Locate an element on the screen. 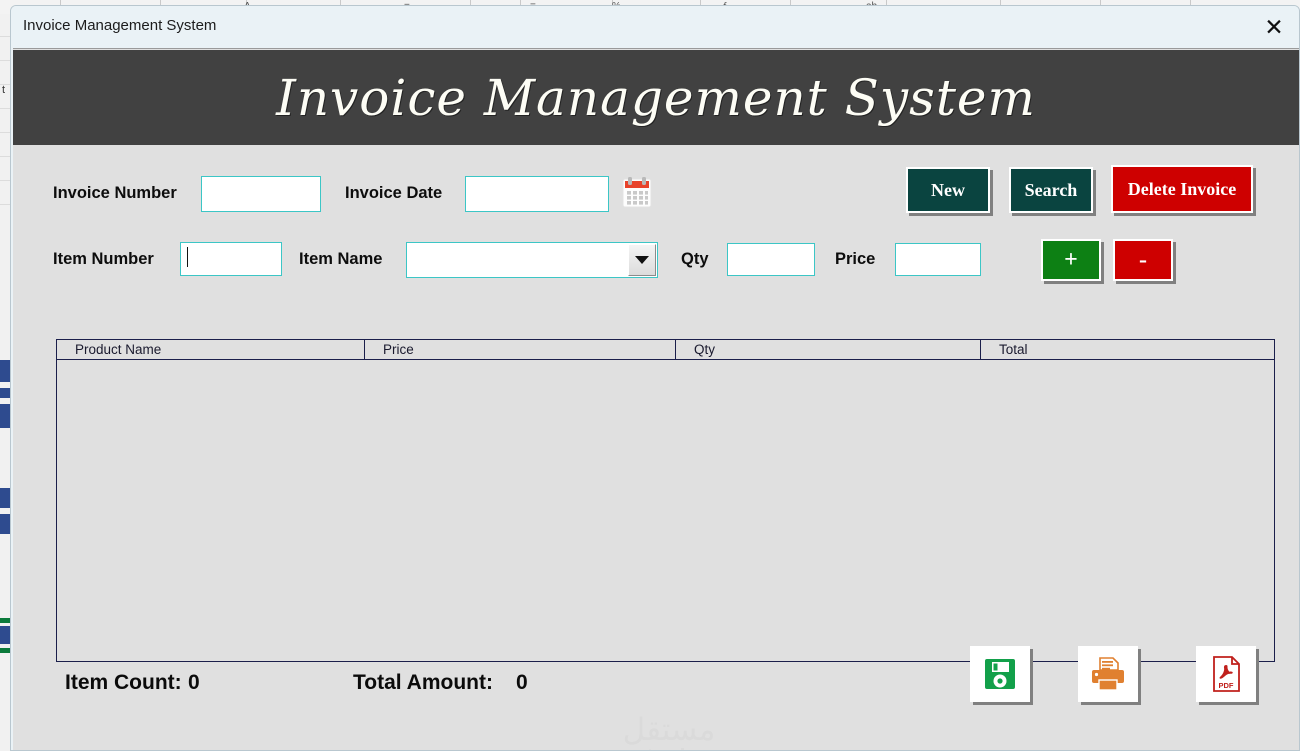 The width and height of the screenshot is (1300, 751). watermark-arabic: مستقل is located at coordinates (669, 730).